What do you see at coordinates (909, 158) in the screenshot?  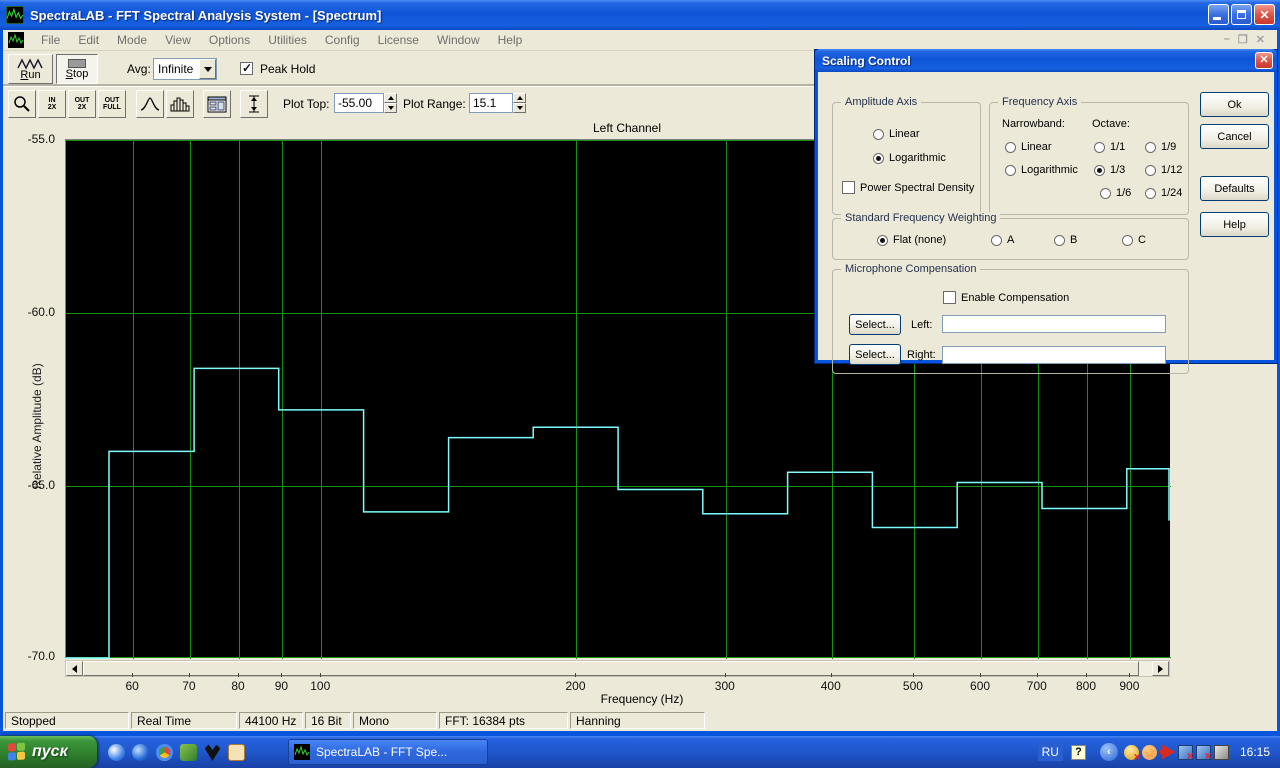 I see `amplitude-logarithmic-radio: Logarithmic` at bounding box center [909, 158].